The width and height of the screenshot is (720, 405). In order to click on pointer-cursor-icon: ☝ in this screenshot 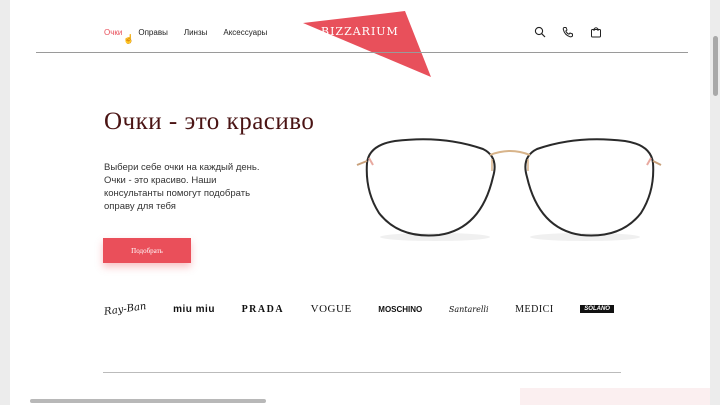, I will do `click(129, 39)`.